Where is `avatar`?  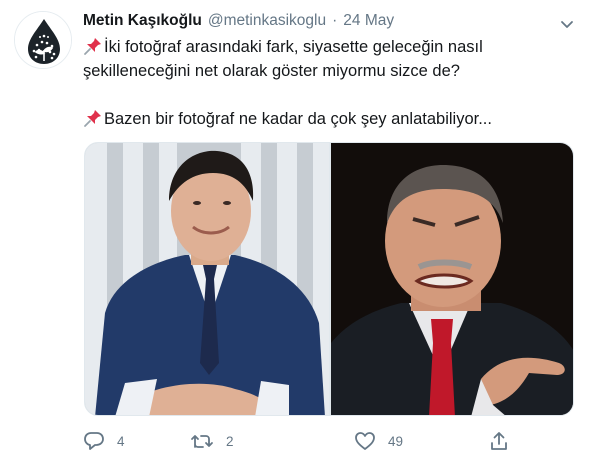 avatar is located at coordinates (43, 40).